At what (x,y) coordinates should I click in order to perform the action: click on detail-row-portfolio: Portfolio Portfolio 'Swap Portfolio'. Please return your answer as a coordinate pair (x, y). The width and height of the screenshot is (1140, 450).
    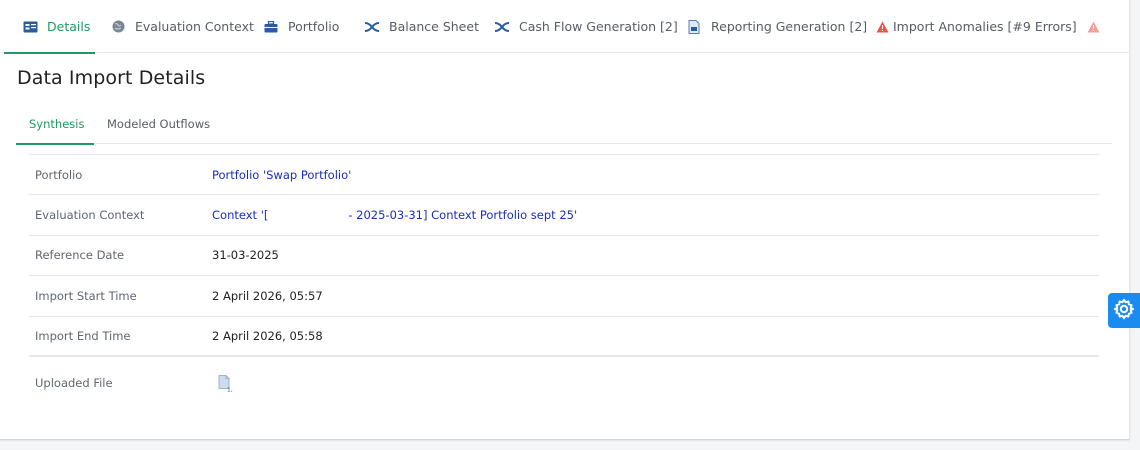
    Looking at the image, I should click on (564, 174).